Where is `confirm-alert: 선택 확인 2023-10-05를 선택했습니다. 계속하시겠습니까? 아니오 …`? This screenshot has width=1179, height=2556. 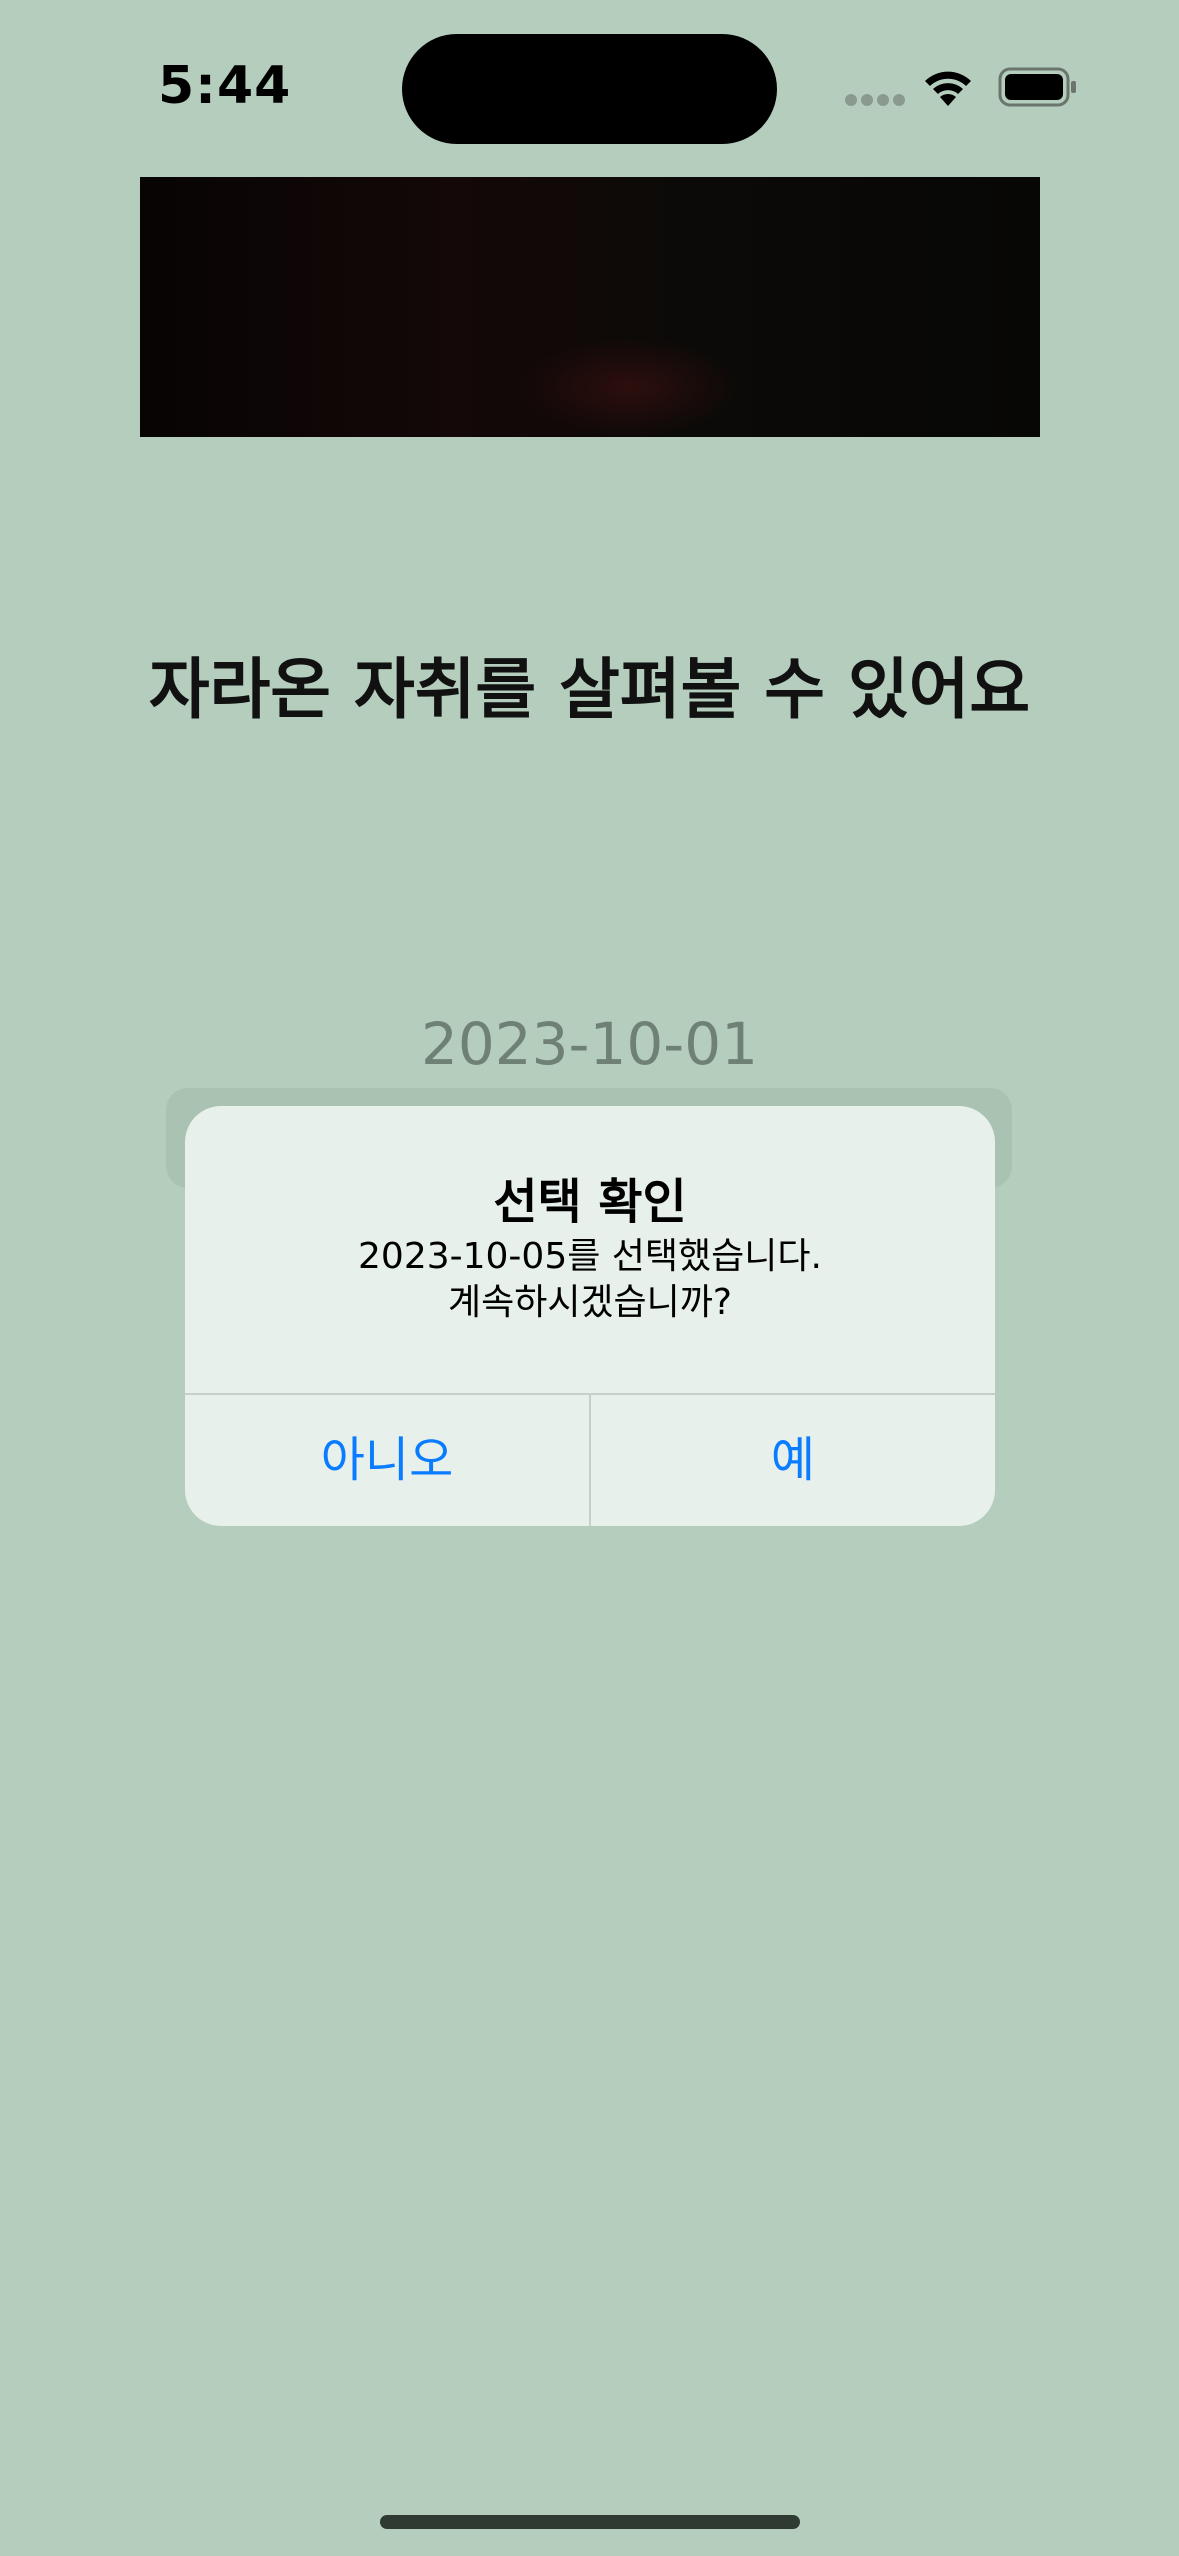 confirm-alert: 선택 확인 2023-10-05를 선택했습니다. 계속하시겠습니까? 아니오 … is located at coordinates (590, 1316).